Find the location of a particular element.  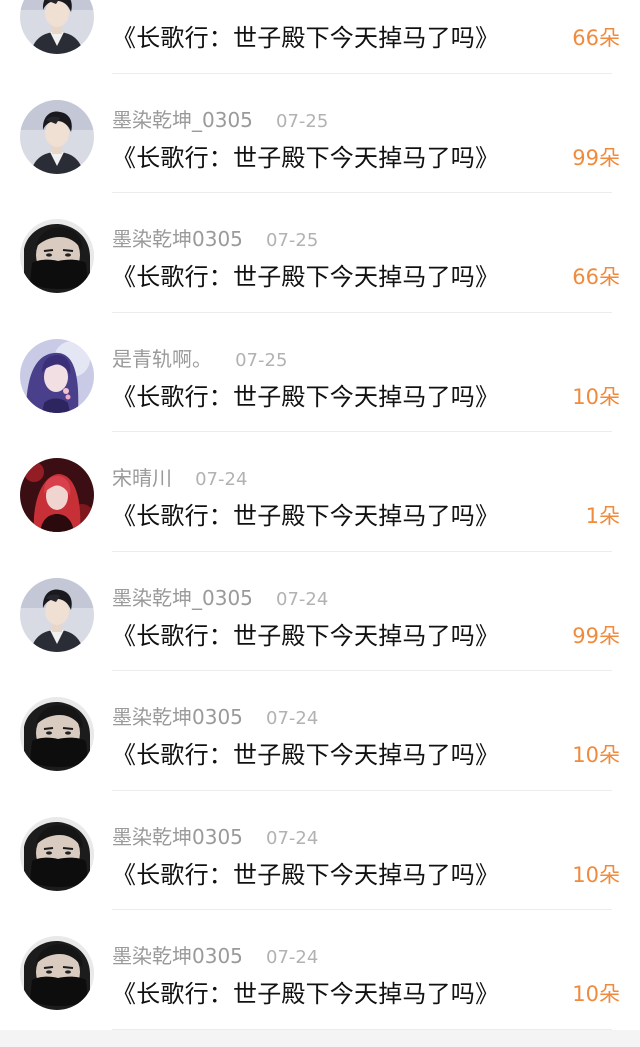

red-light-avatar-image is located at coordinates (57, 495).